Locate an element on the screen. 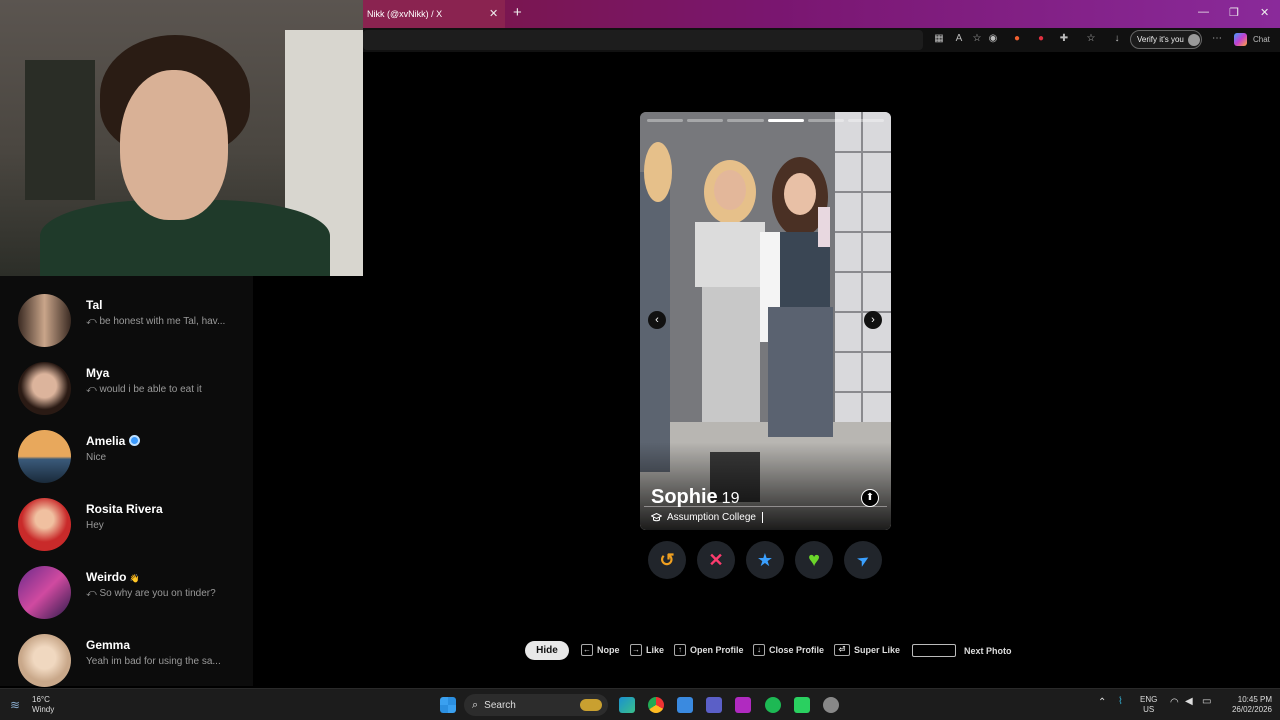  weather-widget: ≋ 16°C Windy is located at coordinates (32, 705).